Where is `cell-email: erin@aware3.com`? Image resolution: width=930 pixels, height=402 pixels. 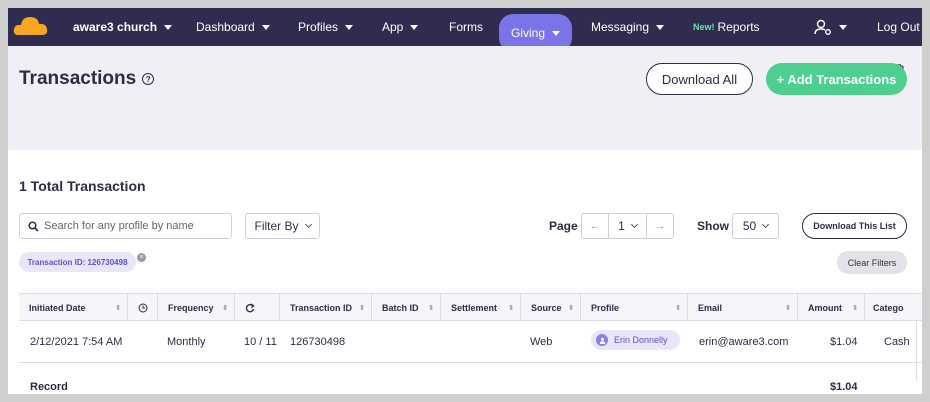 cell-email: erin@aware3.com is located at coordinates (744, 342).